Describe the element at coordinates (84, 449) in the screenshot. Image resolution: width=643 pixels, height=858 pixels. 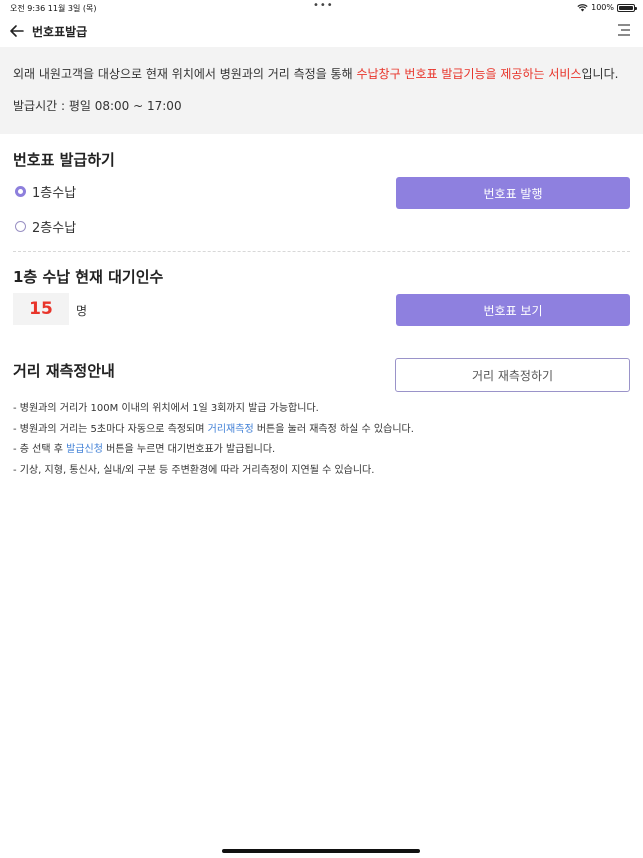
I see `issue-request-link: 발급신청` at that location.